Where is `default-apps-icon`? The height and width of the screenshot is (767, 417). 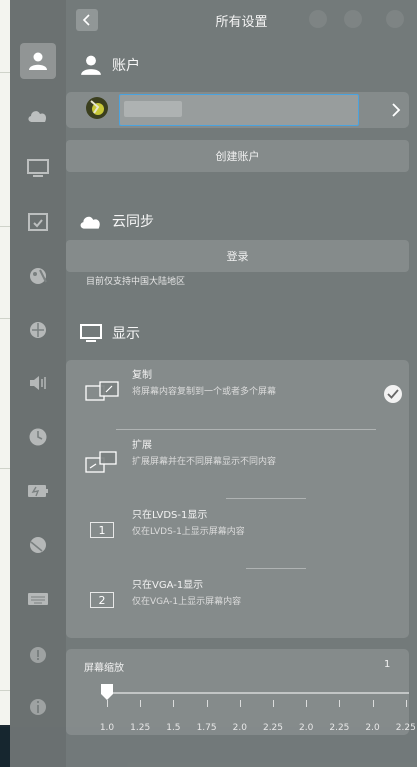
default-apps-icon is located at coordinates (38, 222).